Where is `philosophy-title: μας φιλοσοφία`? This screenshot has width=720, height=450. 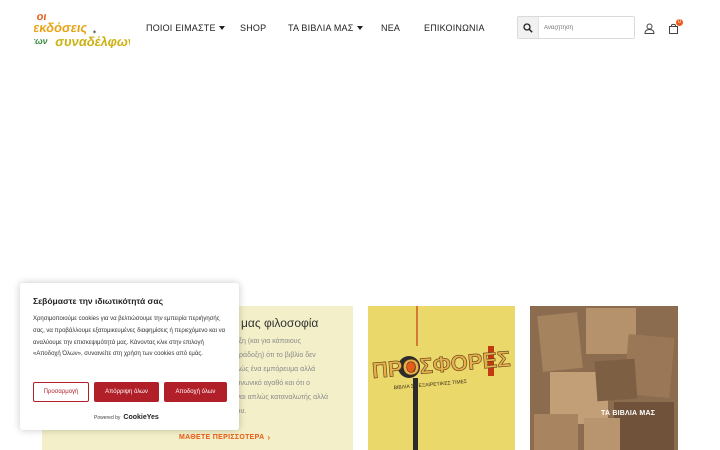
philosophy-title: μας φιλοσοφία is located at coordinates (280, 323).